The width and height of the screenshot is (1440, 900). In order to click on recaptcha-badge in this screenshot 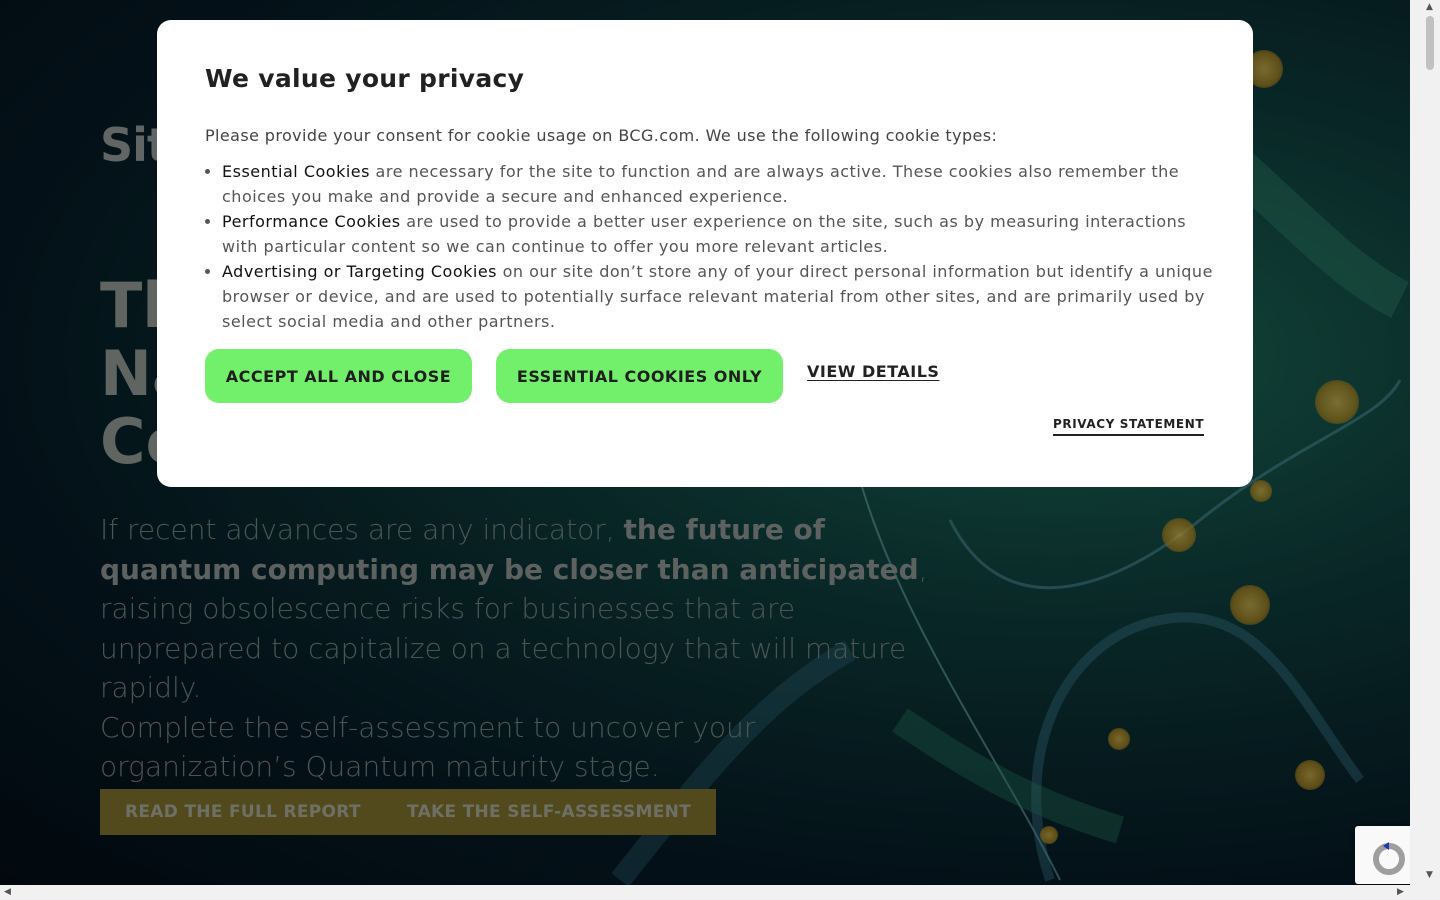, I will do `click(1382, 855)`.